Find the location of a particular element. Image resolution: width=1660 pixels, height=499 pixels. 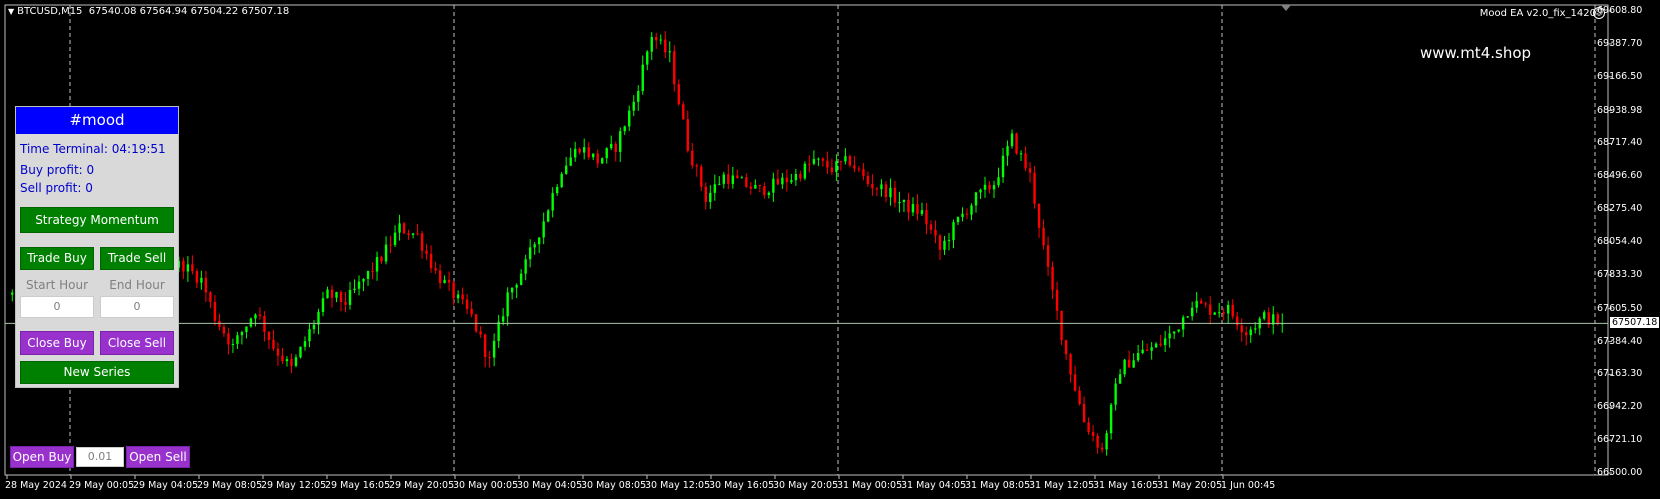

price-axis-label: 68938.98 is located at coordinates (1620, 110).